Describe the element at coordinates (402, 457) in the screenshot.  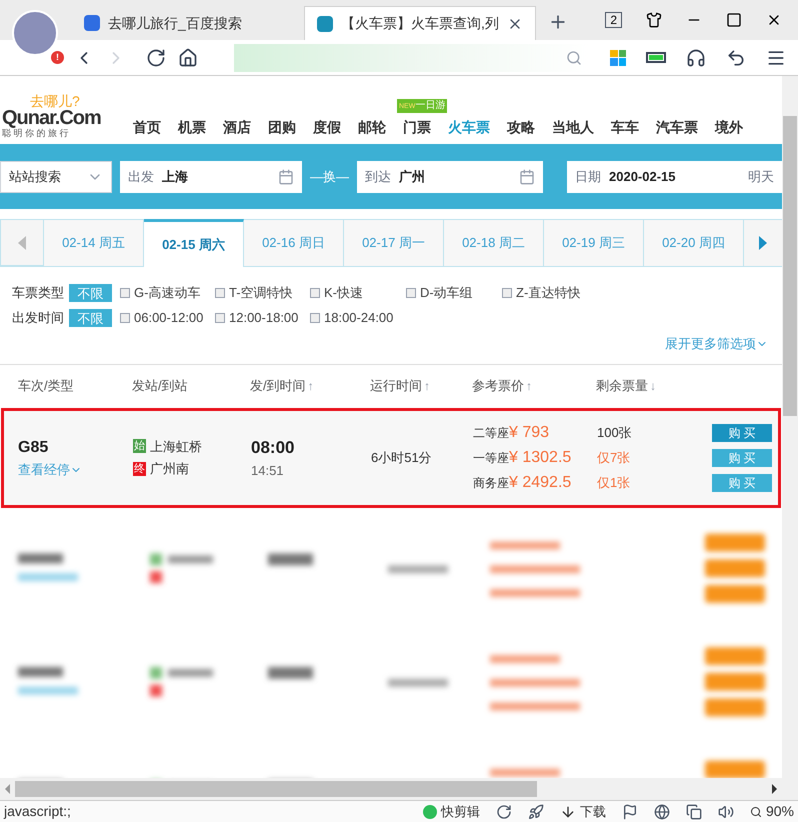
I see `duration: 6小时51分` at that location.